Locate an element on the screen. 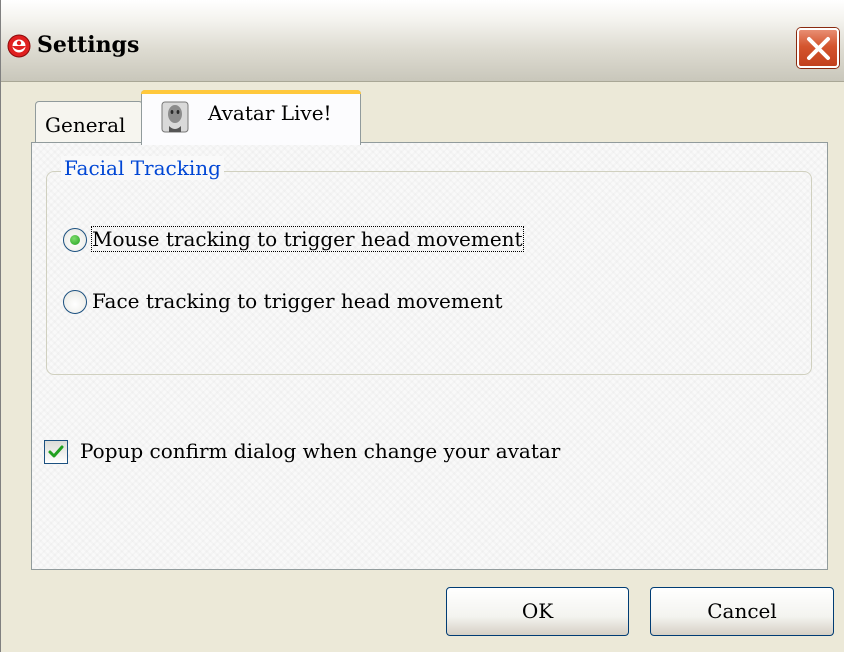 The width and height of the screenshot is (844, 652). avatar-icon is located at coordinates (175, 117).